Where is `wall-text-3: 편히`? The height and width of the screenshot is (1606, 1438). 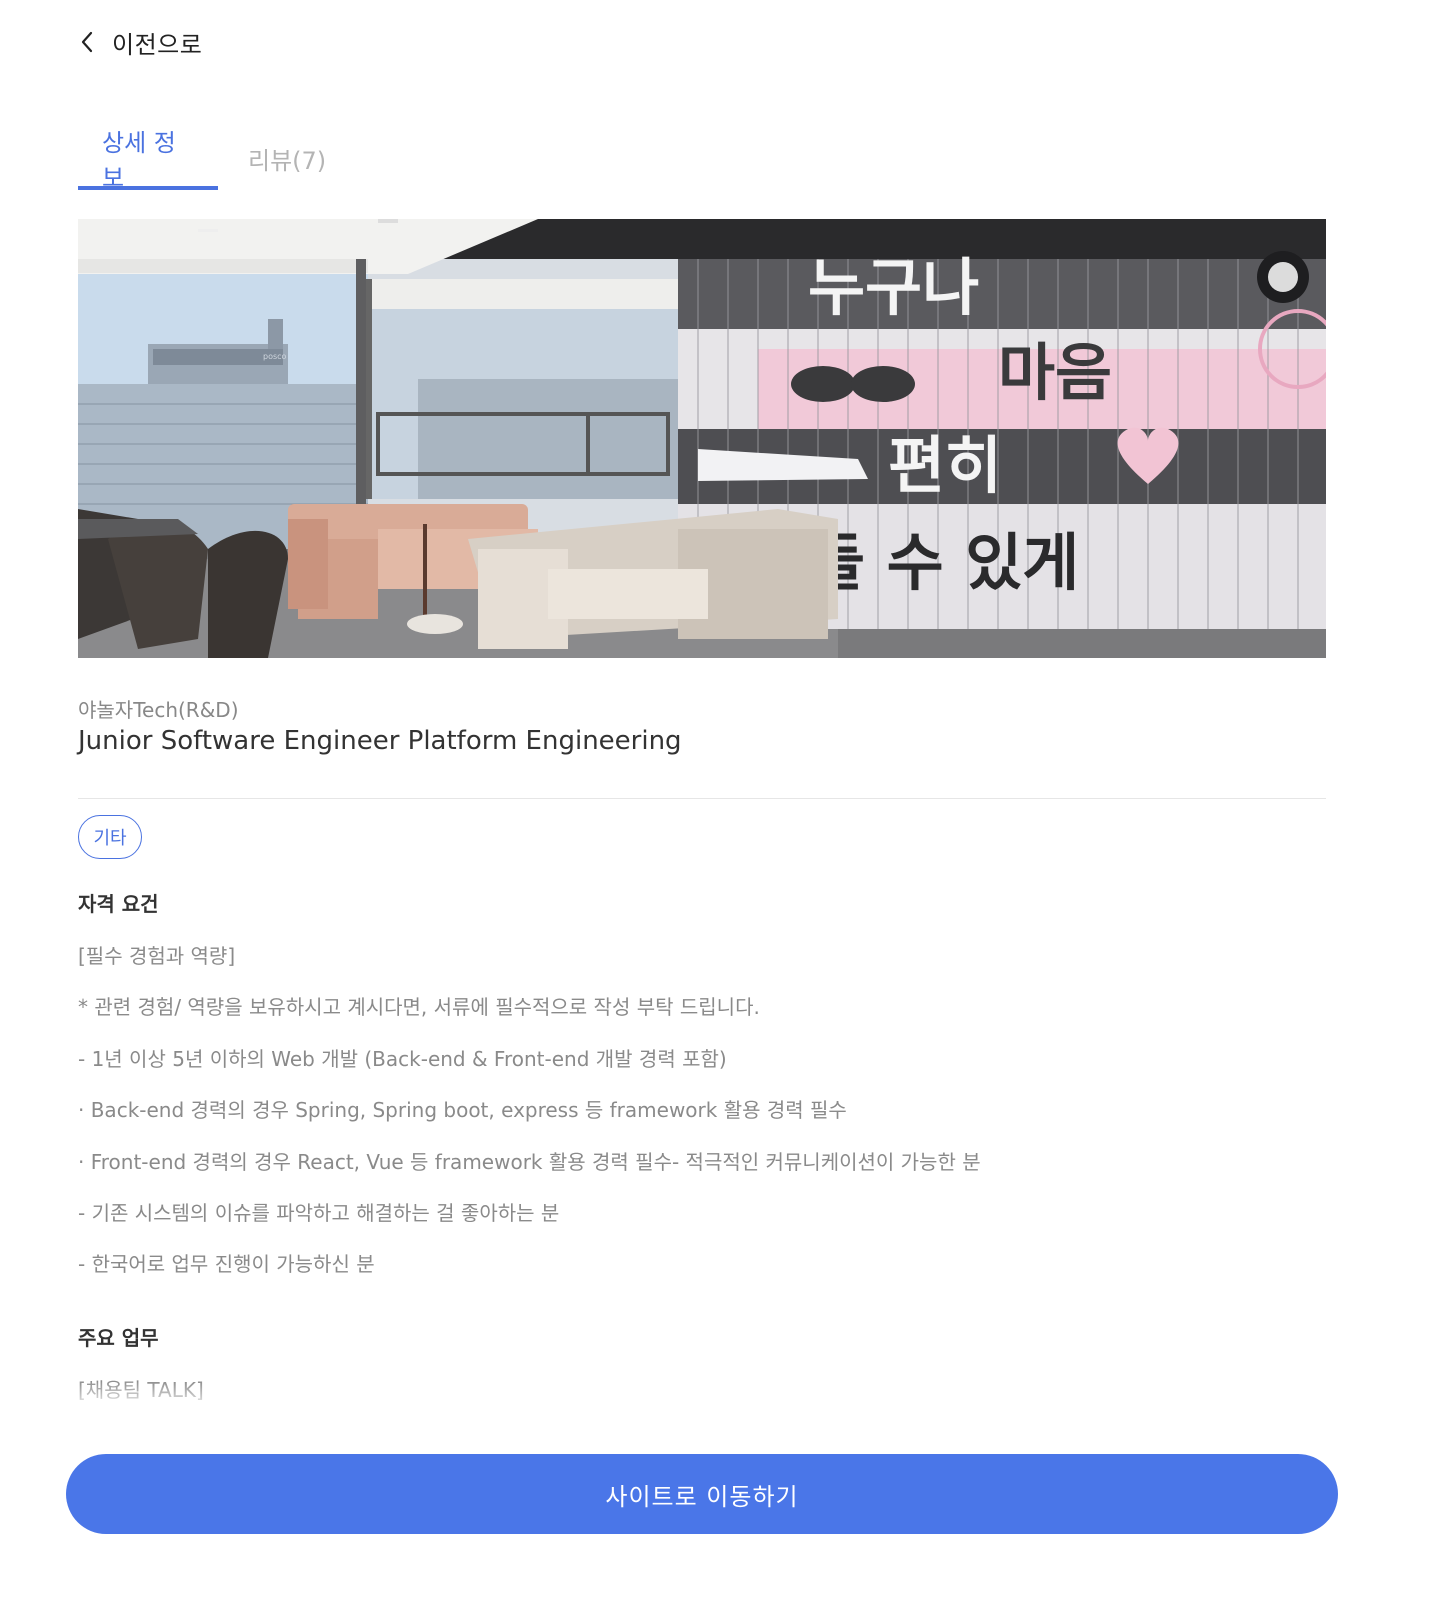 wall-text-3: 편히 is located at coordinates (945, 465).